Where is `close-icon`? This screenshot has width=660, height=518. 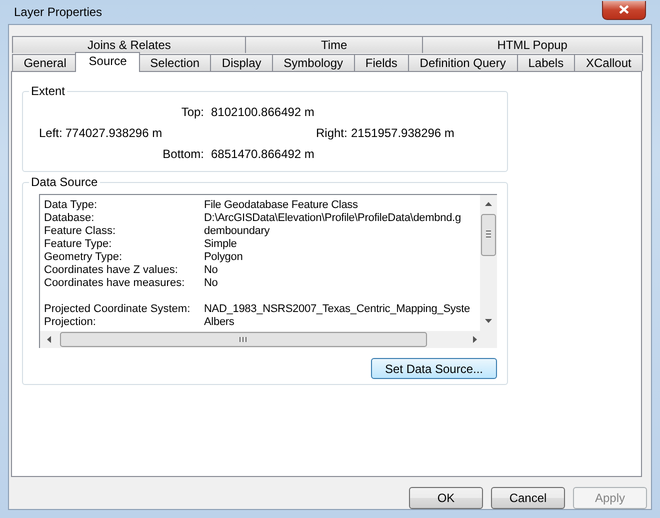
close-icon is located at coordinates (624, 9).